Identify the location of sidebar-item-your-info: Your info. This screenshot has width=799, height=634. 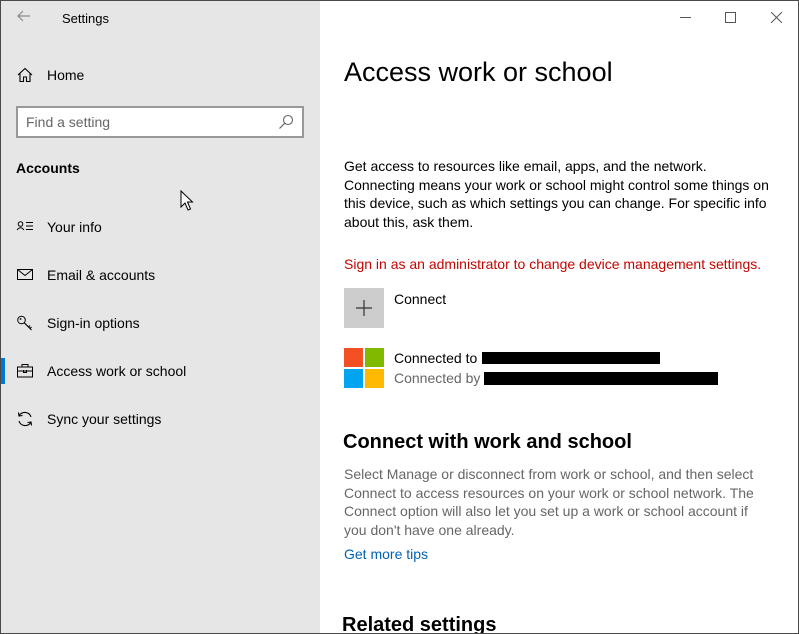
(160, 227).